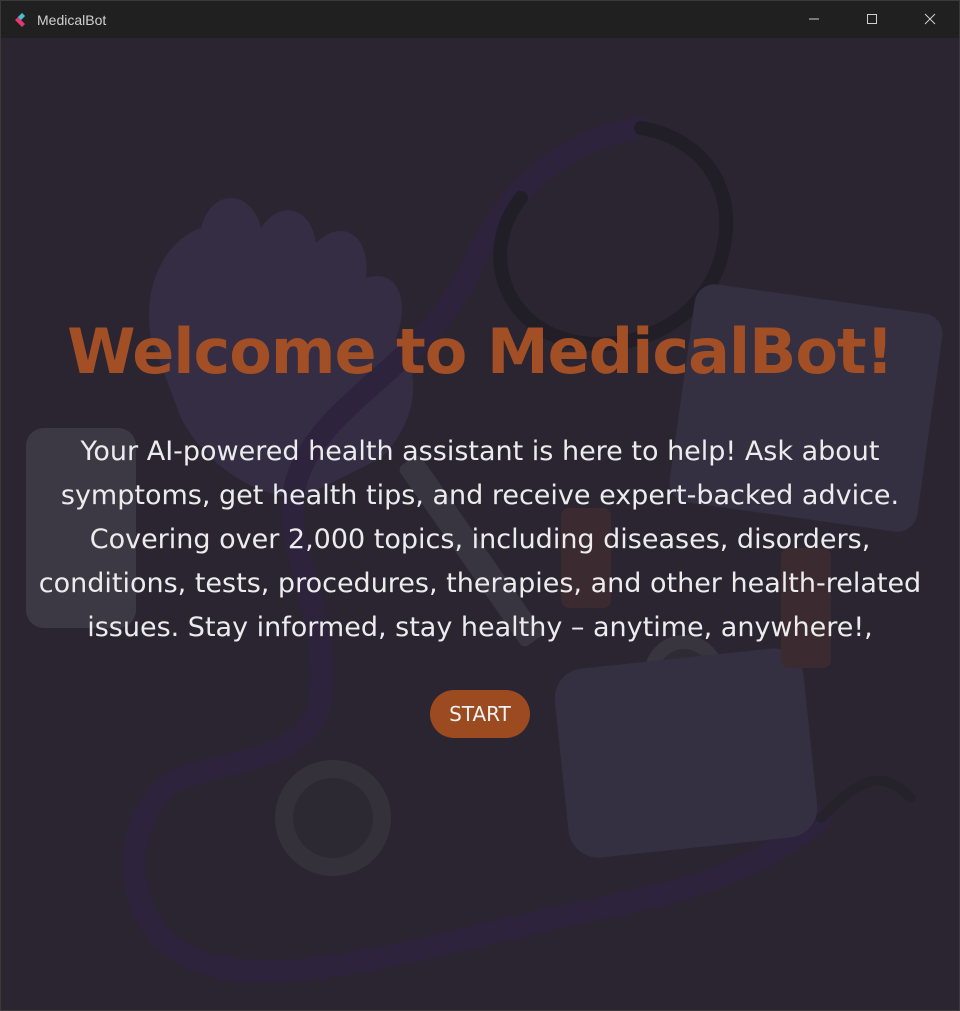 Image resolution: width=960 pixels, height=1011 pixels. What do you see at coordinates (480, 714) in the screenshot?
I see `start-button: START` at bounding box center [480, 714].